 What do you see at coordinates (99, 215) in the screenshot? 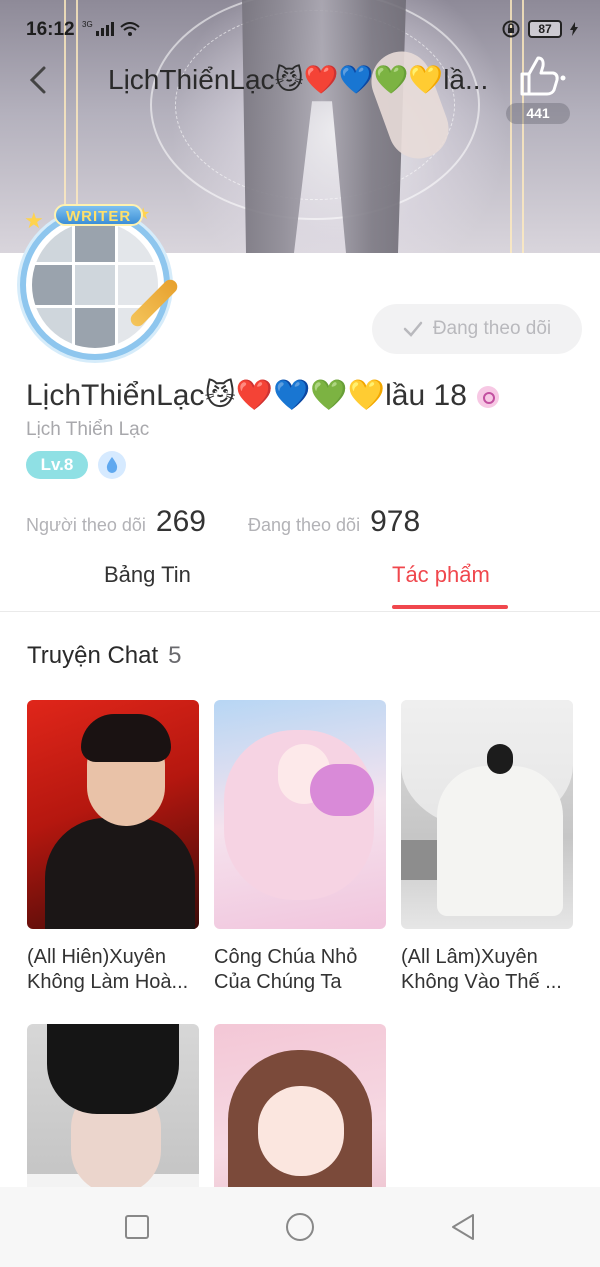
I see `writer-badge: WRITER` at bounding box center [99, 215].